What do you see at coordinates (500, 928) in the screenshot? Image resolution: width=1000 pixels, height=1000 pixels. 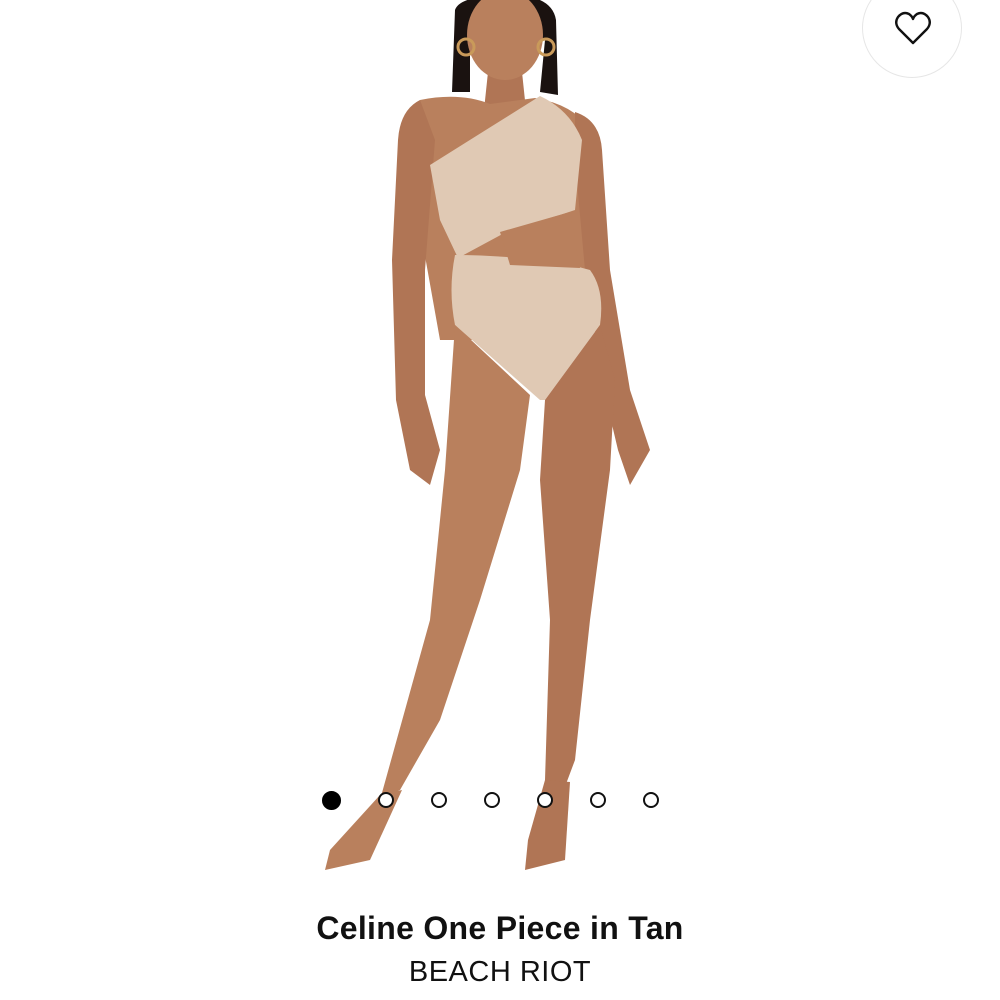 I see `product-title: Celine One Piece in Tan` at bounding box center [500, 928].